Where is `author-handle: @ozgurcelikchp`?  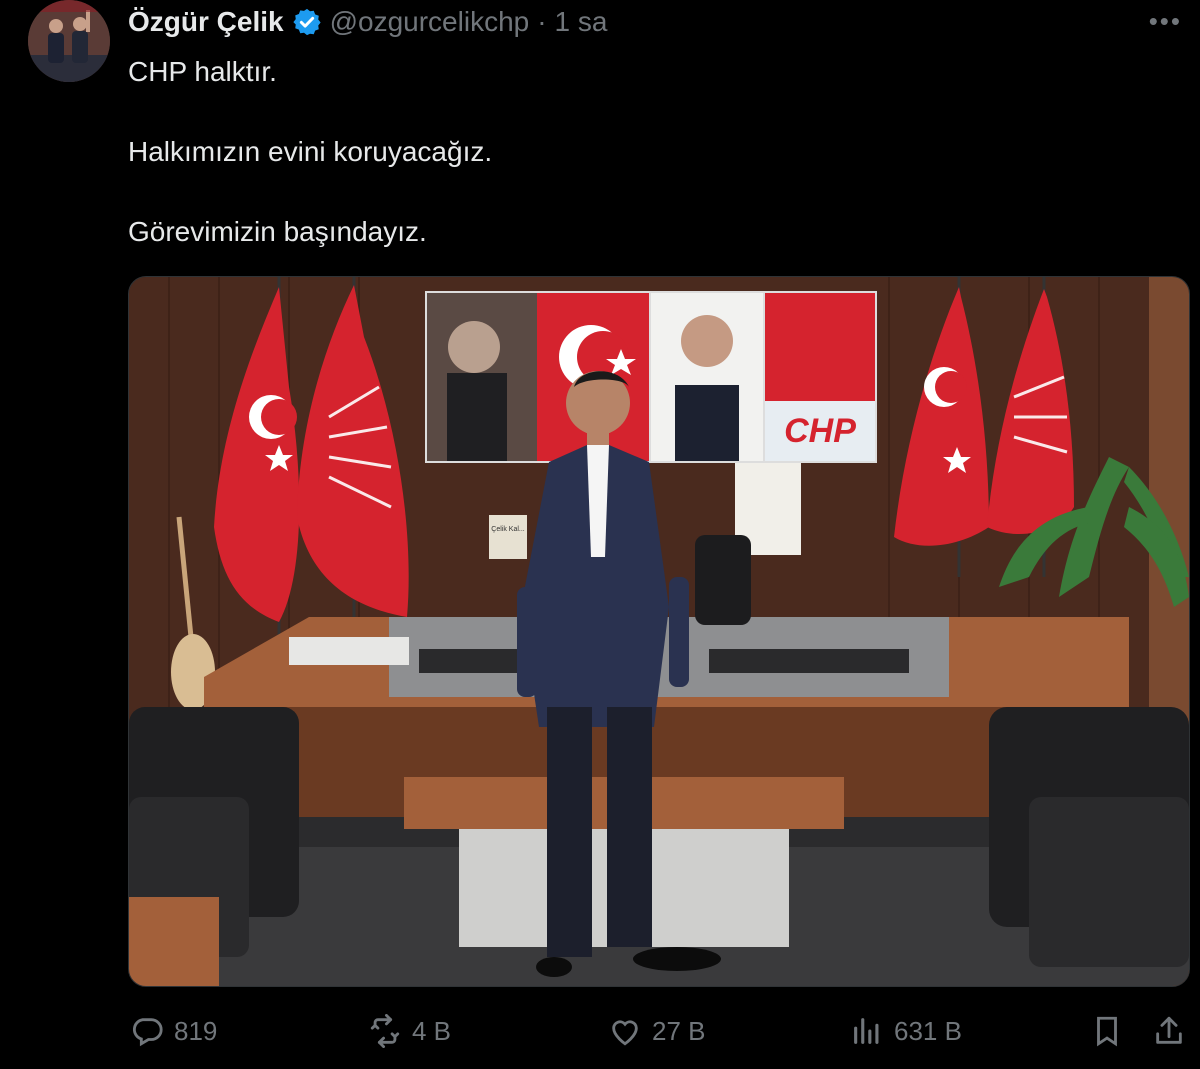
author-handle: @ozgurcelikchp is located at coordinates (430, 22).